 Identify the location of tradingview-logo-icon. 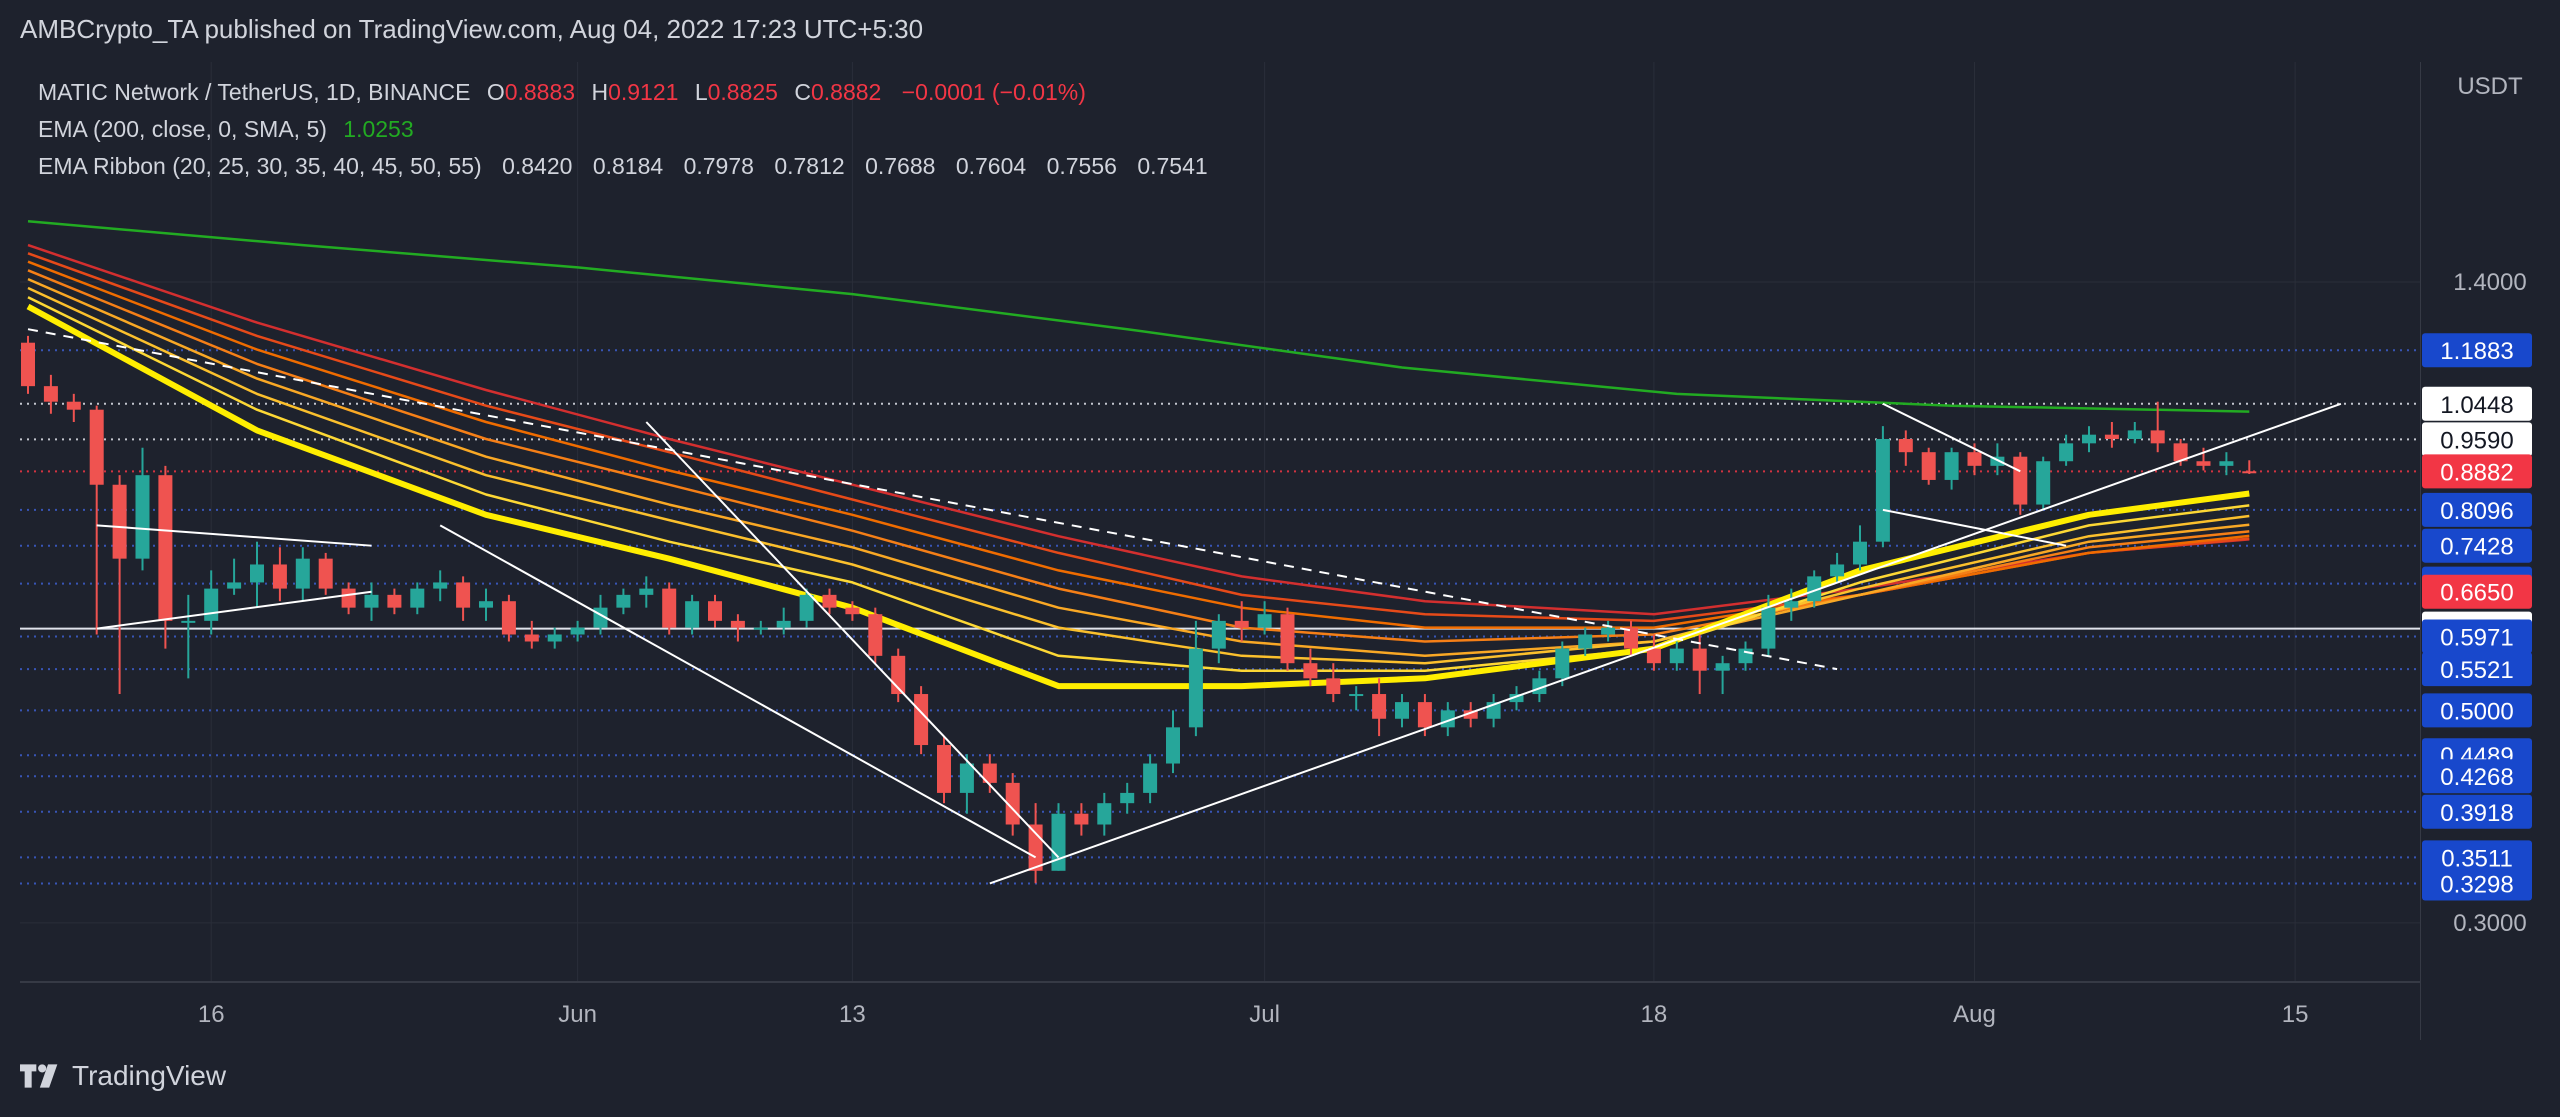
(39, 1076).